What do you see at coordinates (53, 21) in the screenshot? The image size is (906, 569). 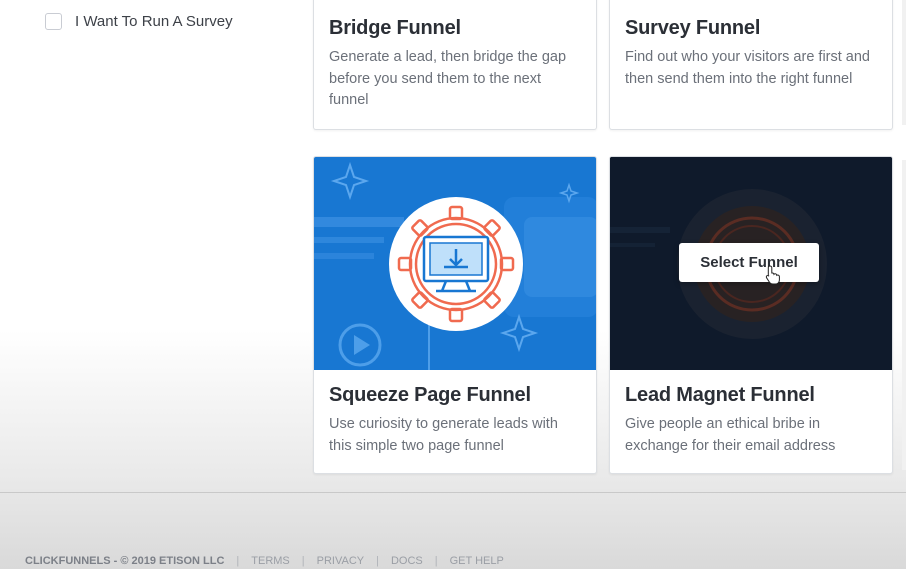 I see `survey-checkbox` at bounding box center [53, 21].